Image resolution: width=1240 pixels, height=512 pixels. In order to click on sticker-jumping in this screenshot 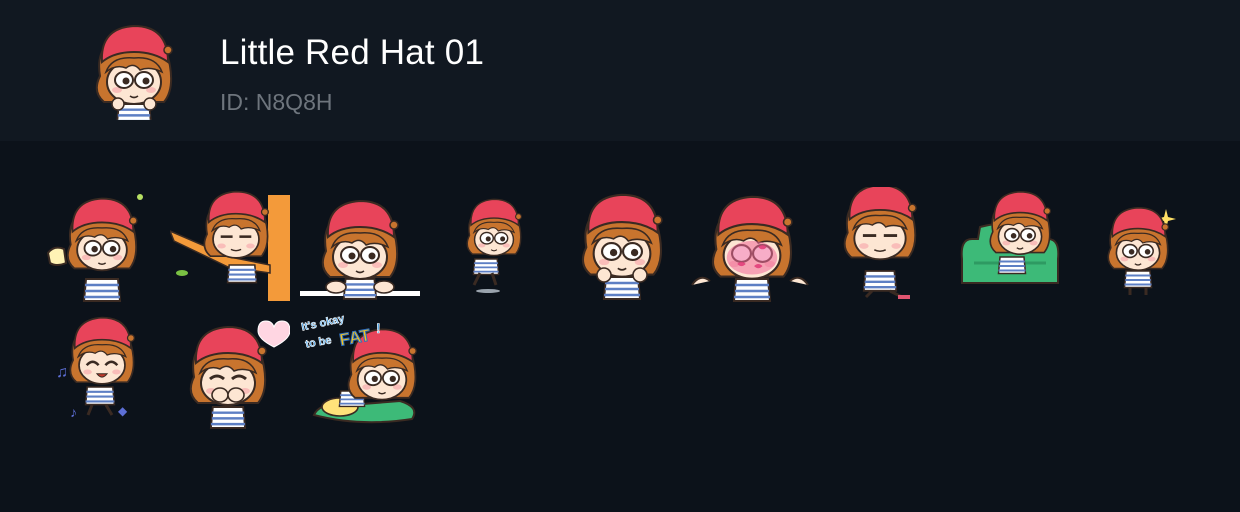, I will do `click(490, 247)`.